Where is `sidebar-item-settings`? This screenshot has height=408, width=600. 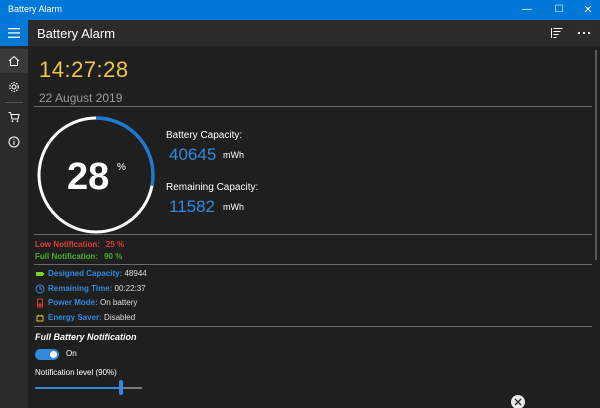 sidebar-item-settings is located at coordinates (14, 87).